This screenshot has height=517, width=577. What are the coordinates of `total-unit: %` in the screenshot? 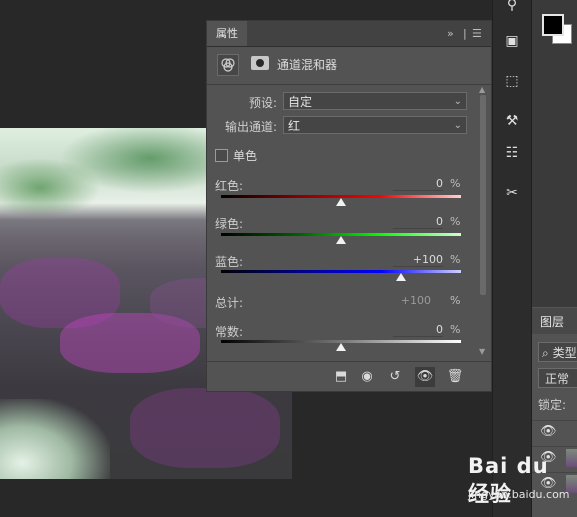 It's located at (455, 300).